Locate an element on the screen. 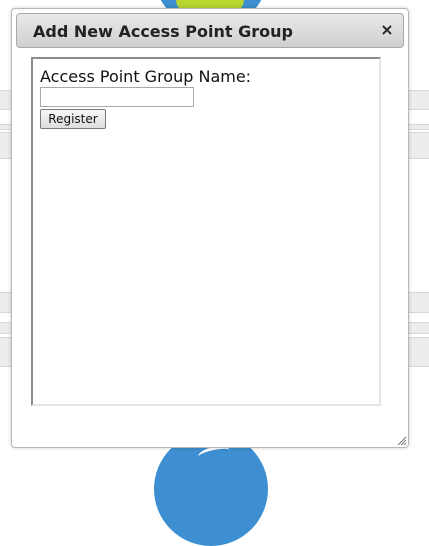 The width and height of the screenshot is (429, 546). access-point-group-name-label: Access Point Group Name: is located at coordinates (146, 76).